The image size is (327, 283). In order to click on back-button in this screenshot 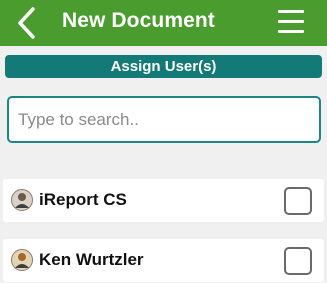, I will do `click(26, 23)`.